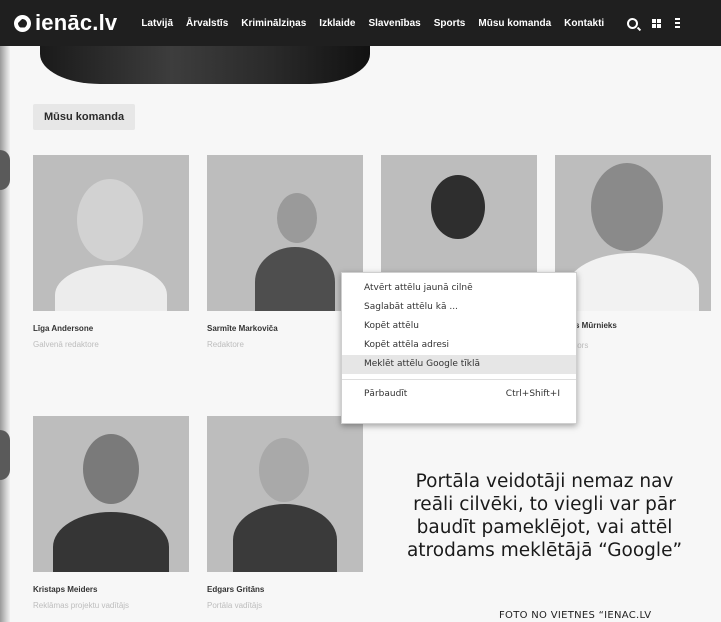  I want to click on team-member-role: Galvenā redaktore, so click(66, 344).